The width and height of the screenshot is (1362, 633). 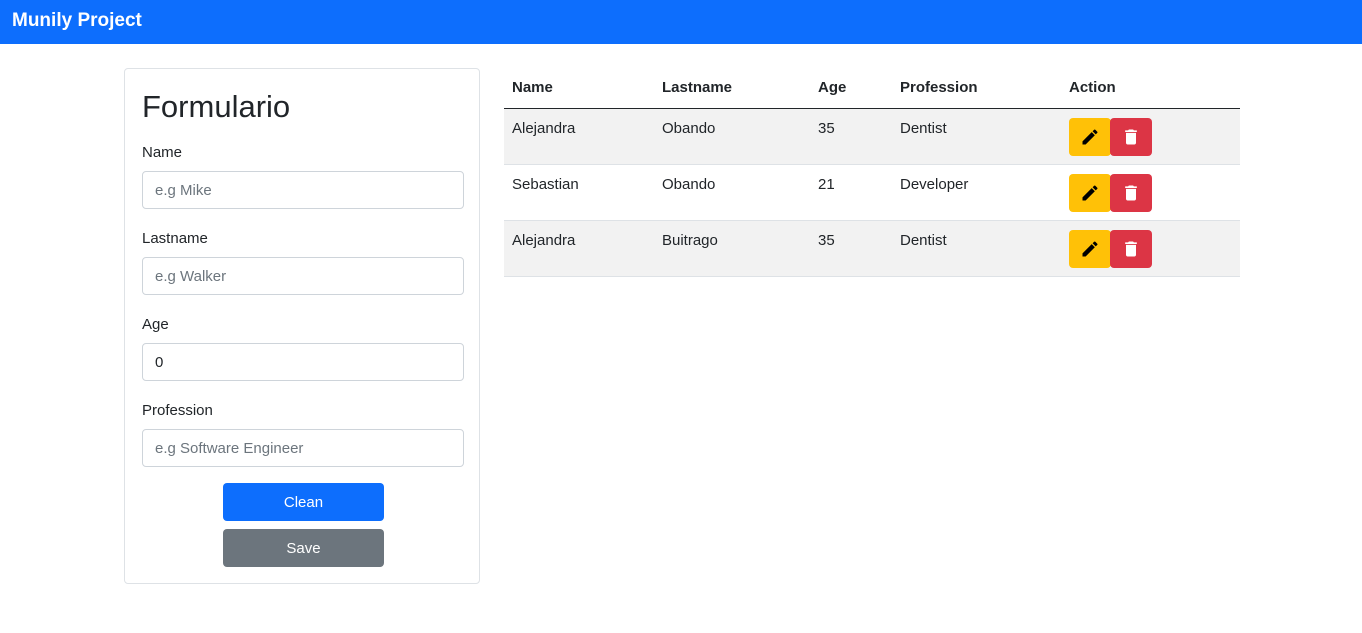 What do you see at coordinates (77, 21) in the screenshot?
I see `navbar-brand: Munily Project` at bounding box center [77, 21].